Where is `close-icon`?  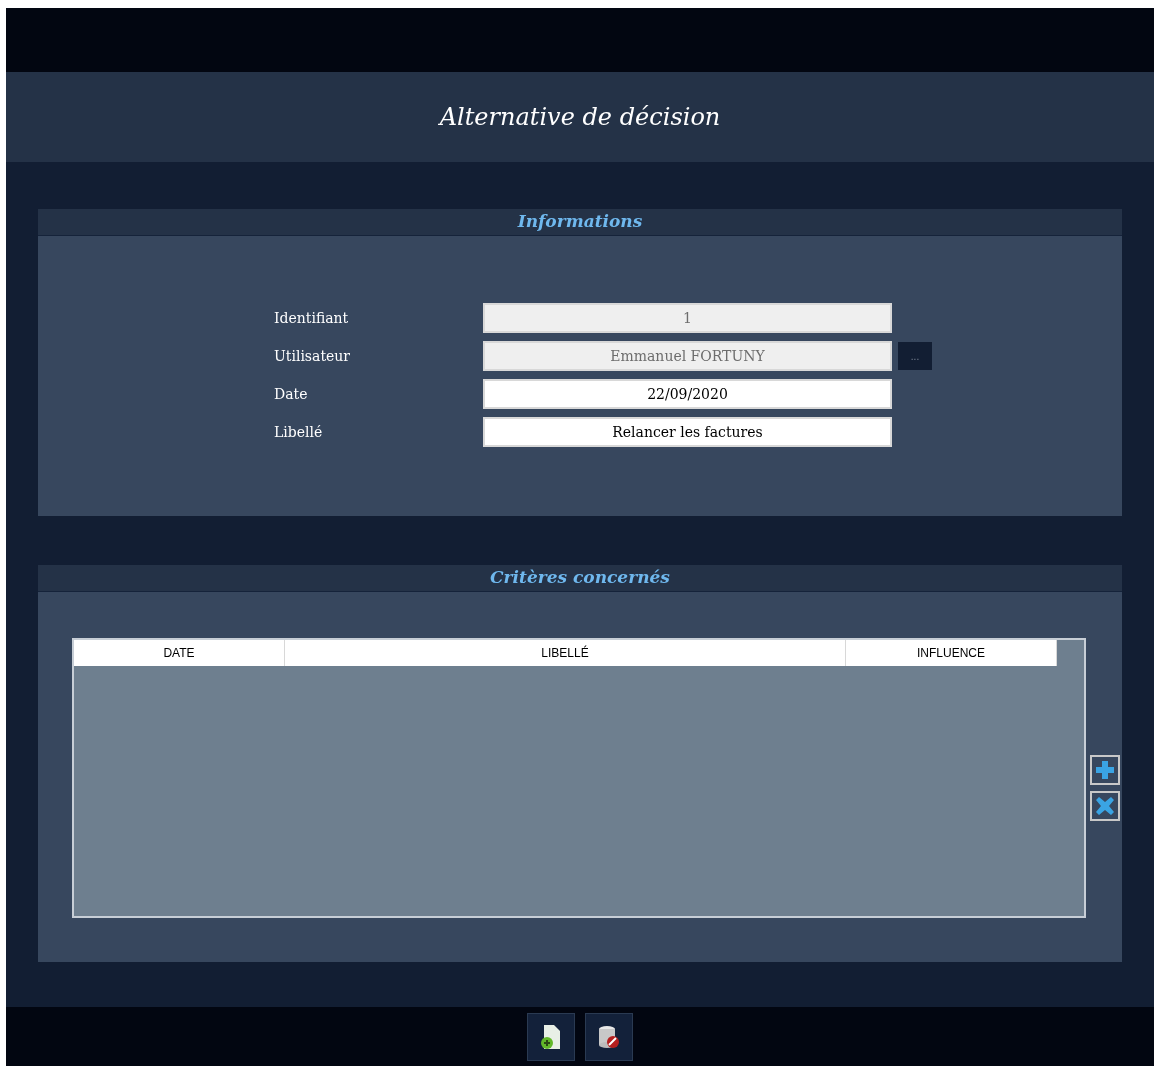
close-icon is located at coordinates (1105, 806).